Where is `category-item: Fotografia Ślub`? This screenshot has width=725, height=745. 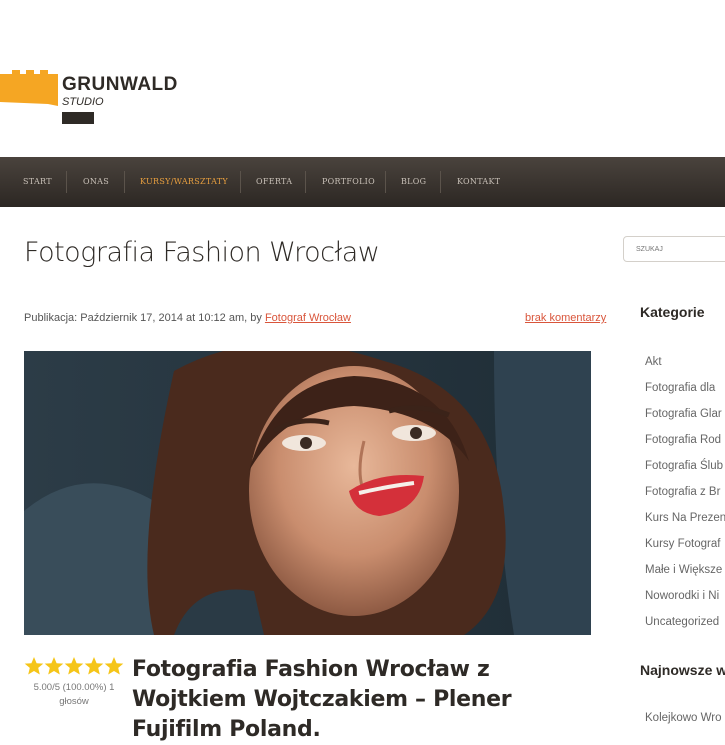
category-item: Fotografia Ślub is located at coordinates (685, 471).